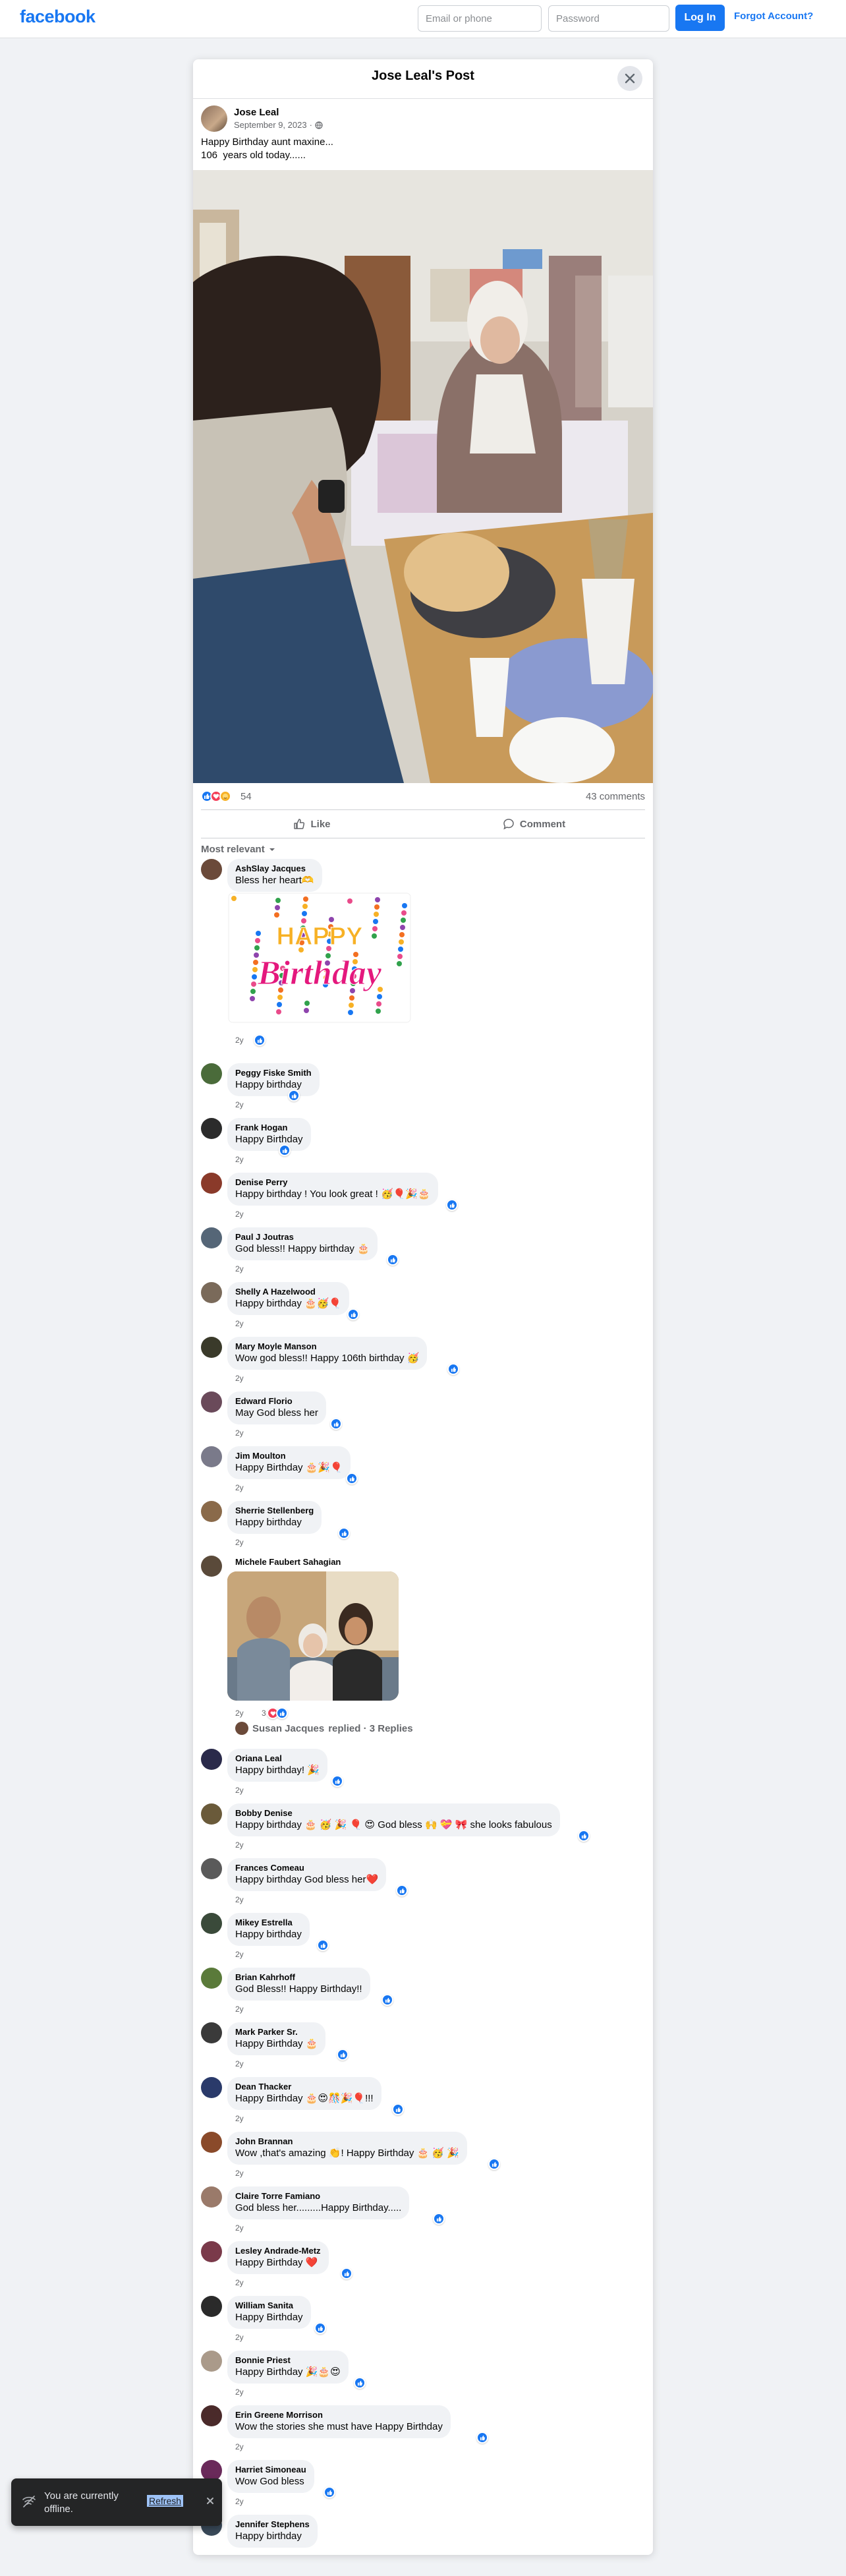 The height and width of the screenshot is (2576, 846). Describe the element at coordinates (278, 2251) in the screenshot. I see `commenter-name: Lesley Andrade-Metz` at that location.